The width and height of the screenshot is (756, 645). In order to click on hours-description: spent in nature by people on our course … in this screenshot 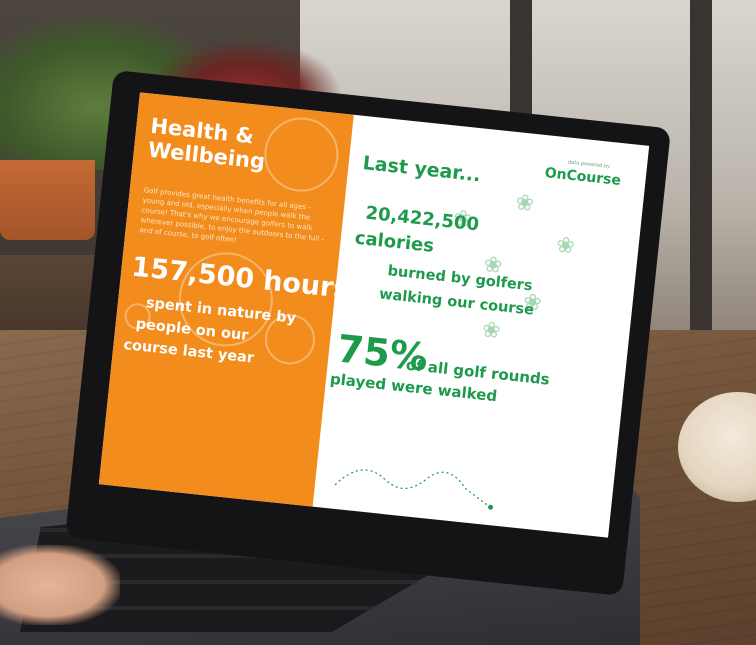, I will do `click(224, 334)`.